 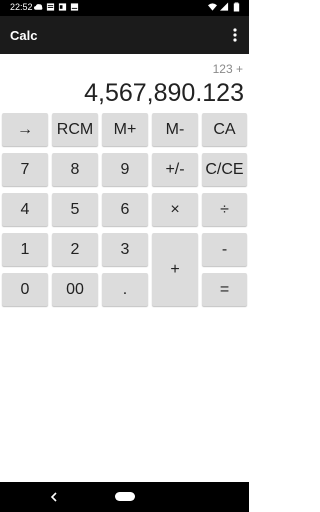 What do you see at coordinates (125, 169) in the screenshot?
I see `nine-button: 9` at bounding box center [125, 169].